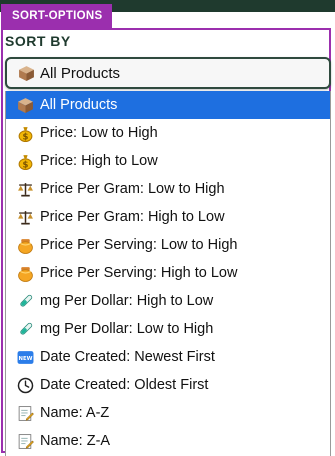  I want to click on option-price-per-gram-low-high: Price Per Gram: Low to High, so click(168, 189).